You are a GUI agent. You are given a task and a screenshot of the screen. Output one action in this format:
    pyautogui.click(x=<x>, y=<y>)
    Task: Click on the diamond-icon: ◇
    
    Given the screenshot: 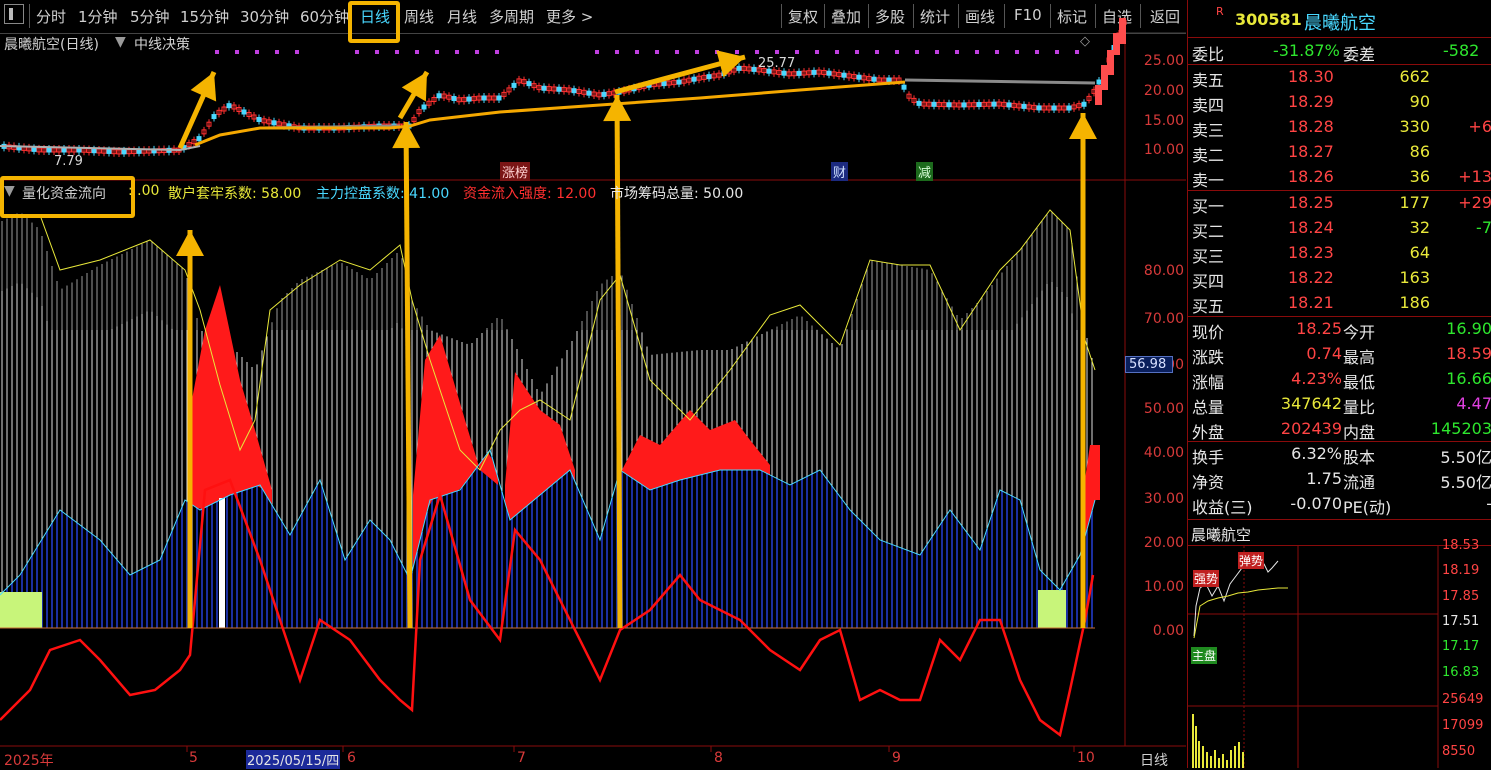 What is the action you would take?
    pyautogui.click(x=1085, y=41)
    